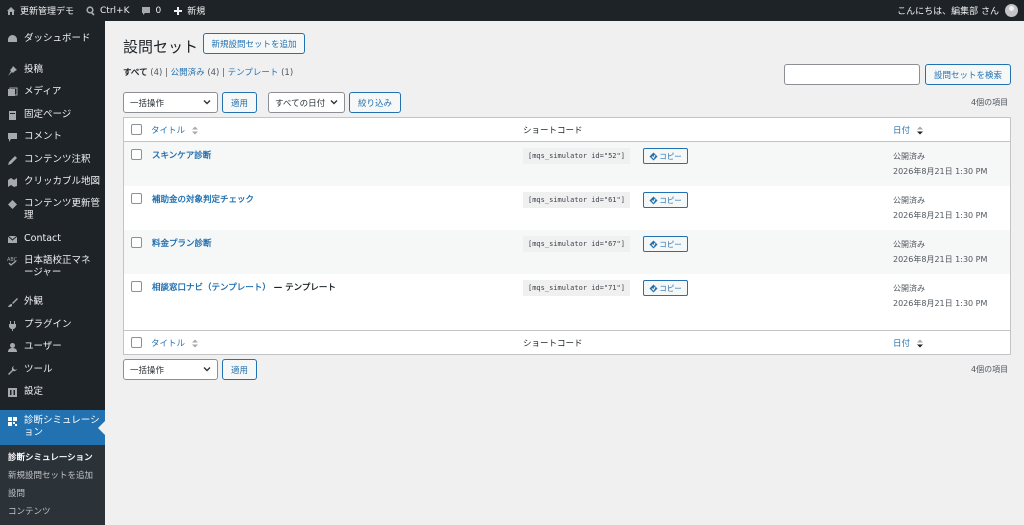 Image resolution: width=1024 pixels, height=525 pixels. What do you see at coordinates (908, 343) in the screenshot?
I see `column-date-footer: 日付` at bounding box center [908, 343].